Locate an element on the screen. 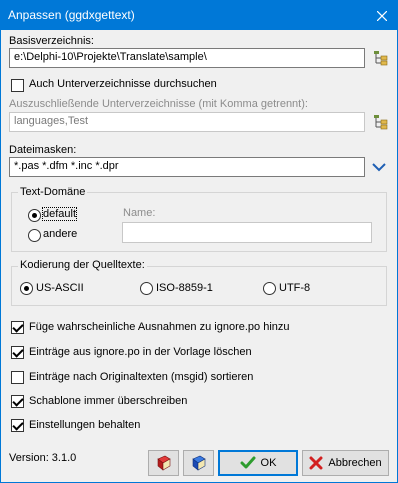 Image resolution: width=398 pixels, height=483 pixels. add-exceptions-checkbox is located at coordinates (17, 327).